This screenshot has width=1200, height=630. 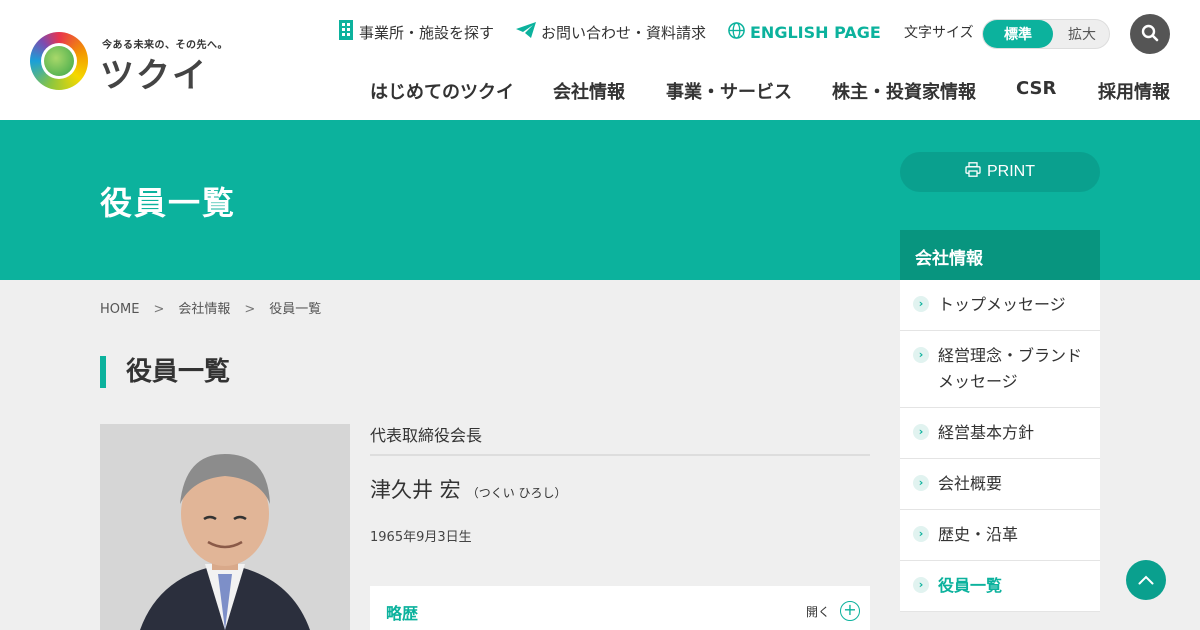 What do you see at coordinates (986, 432) in the screenshot?
I see `side-nav-item-label: 経営基本方針` at bounding box center [986, 432].